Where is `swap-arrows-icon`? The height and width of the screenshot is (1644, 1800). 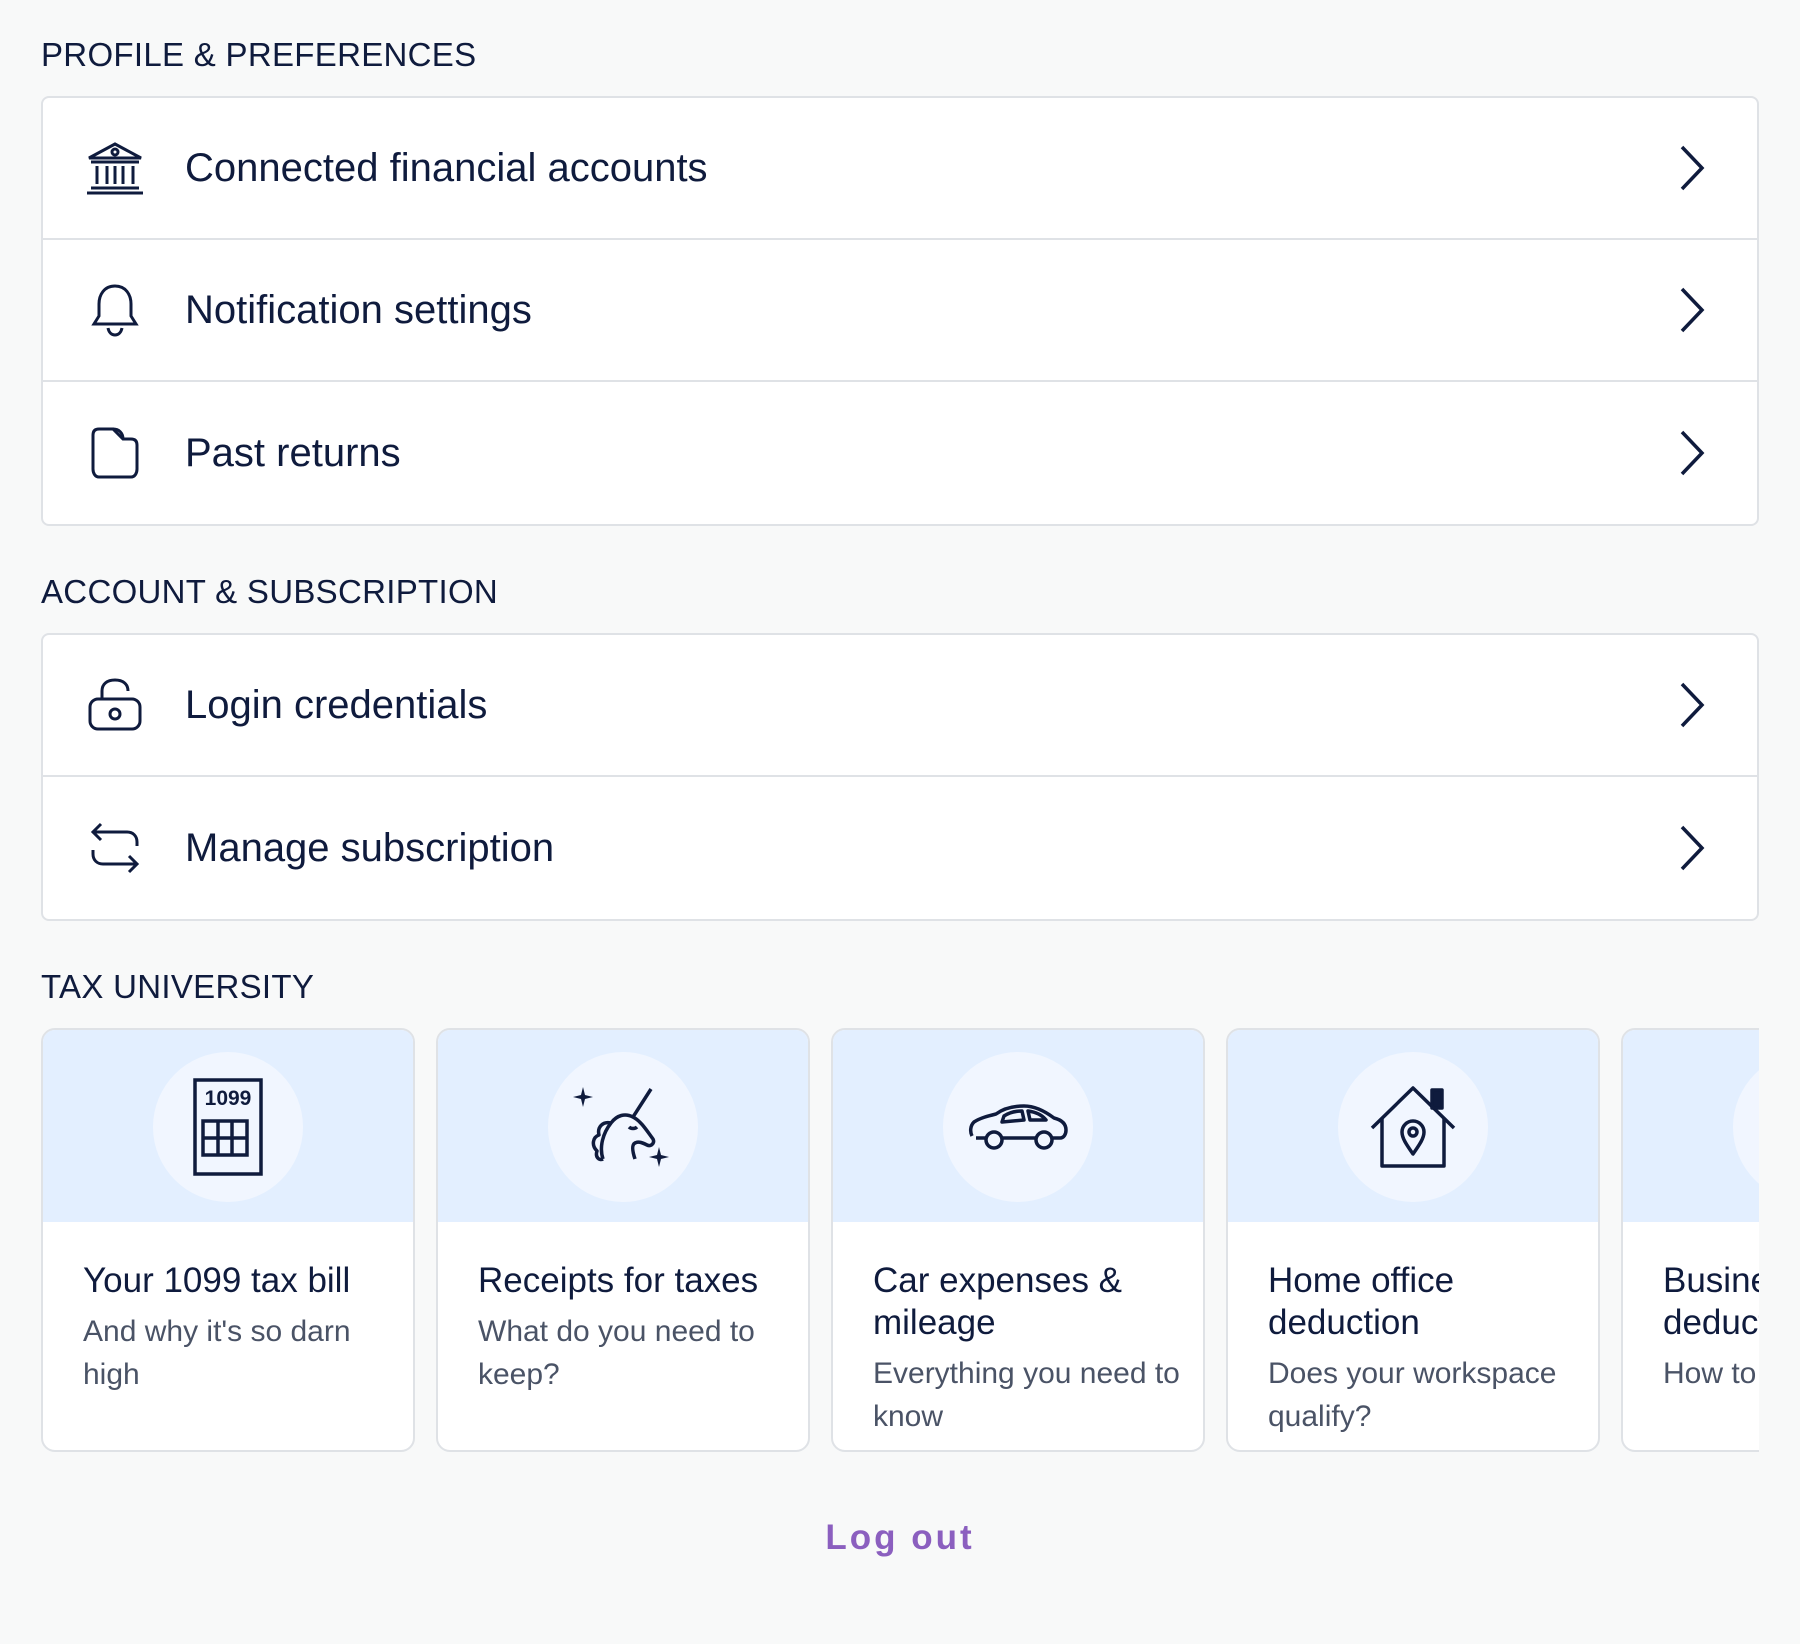
swap-arrows-icon is located at coordinates (115, 848).